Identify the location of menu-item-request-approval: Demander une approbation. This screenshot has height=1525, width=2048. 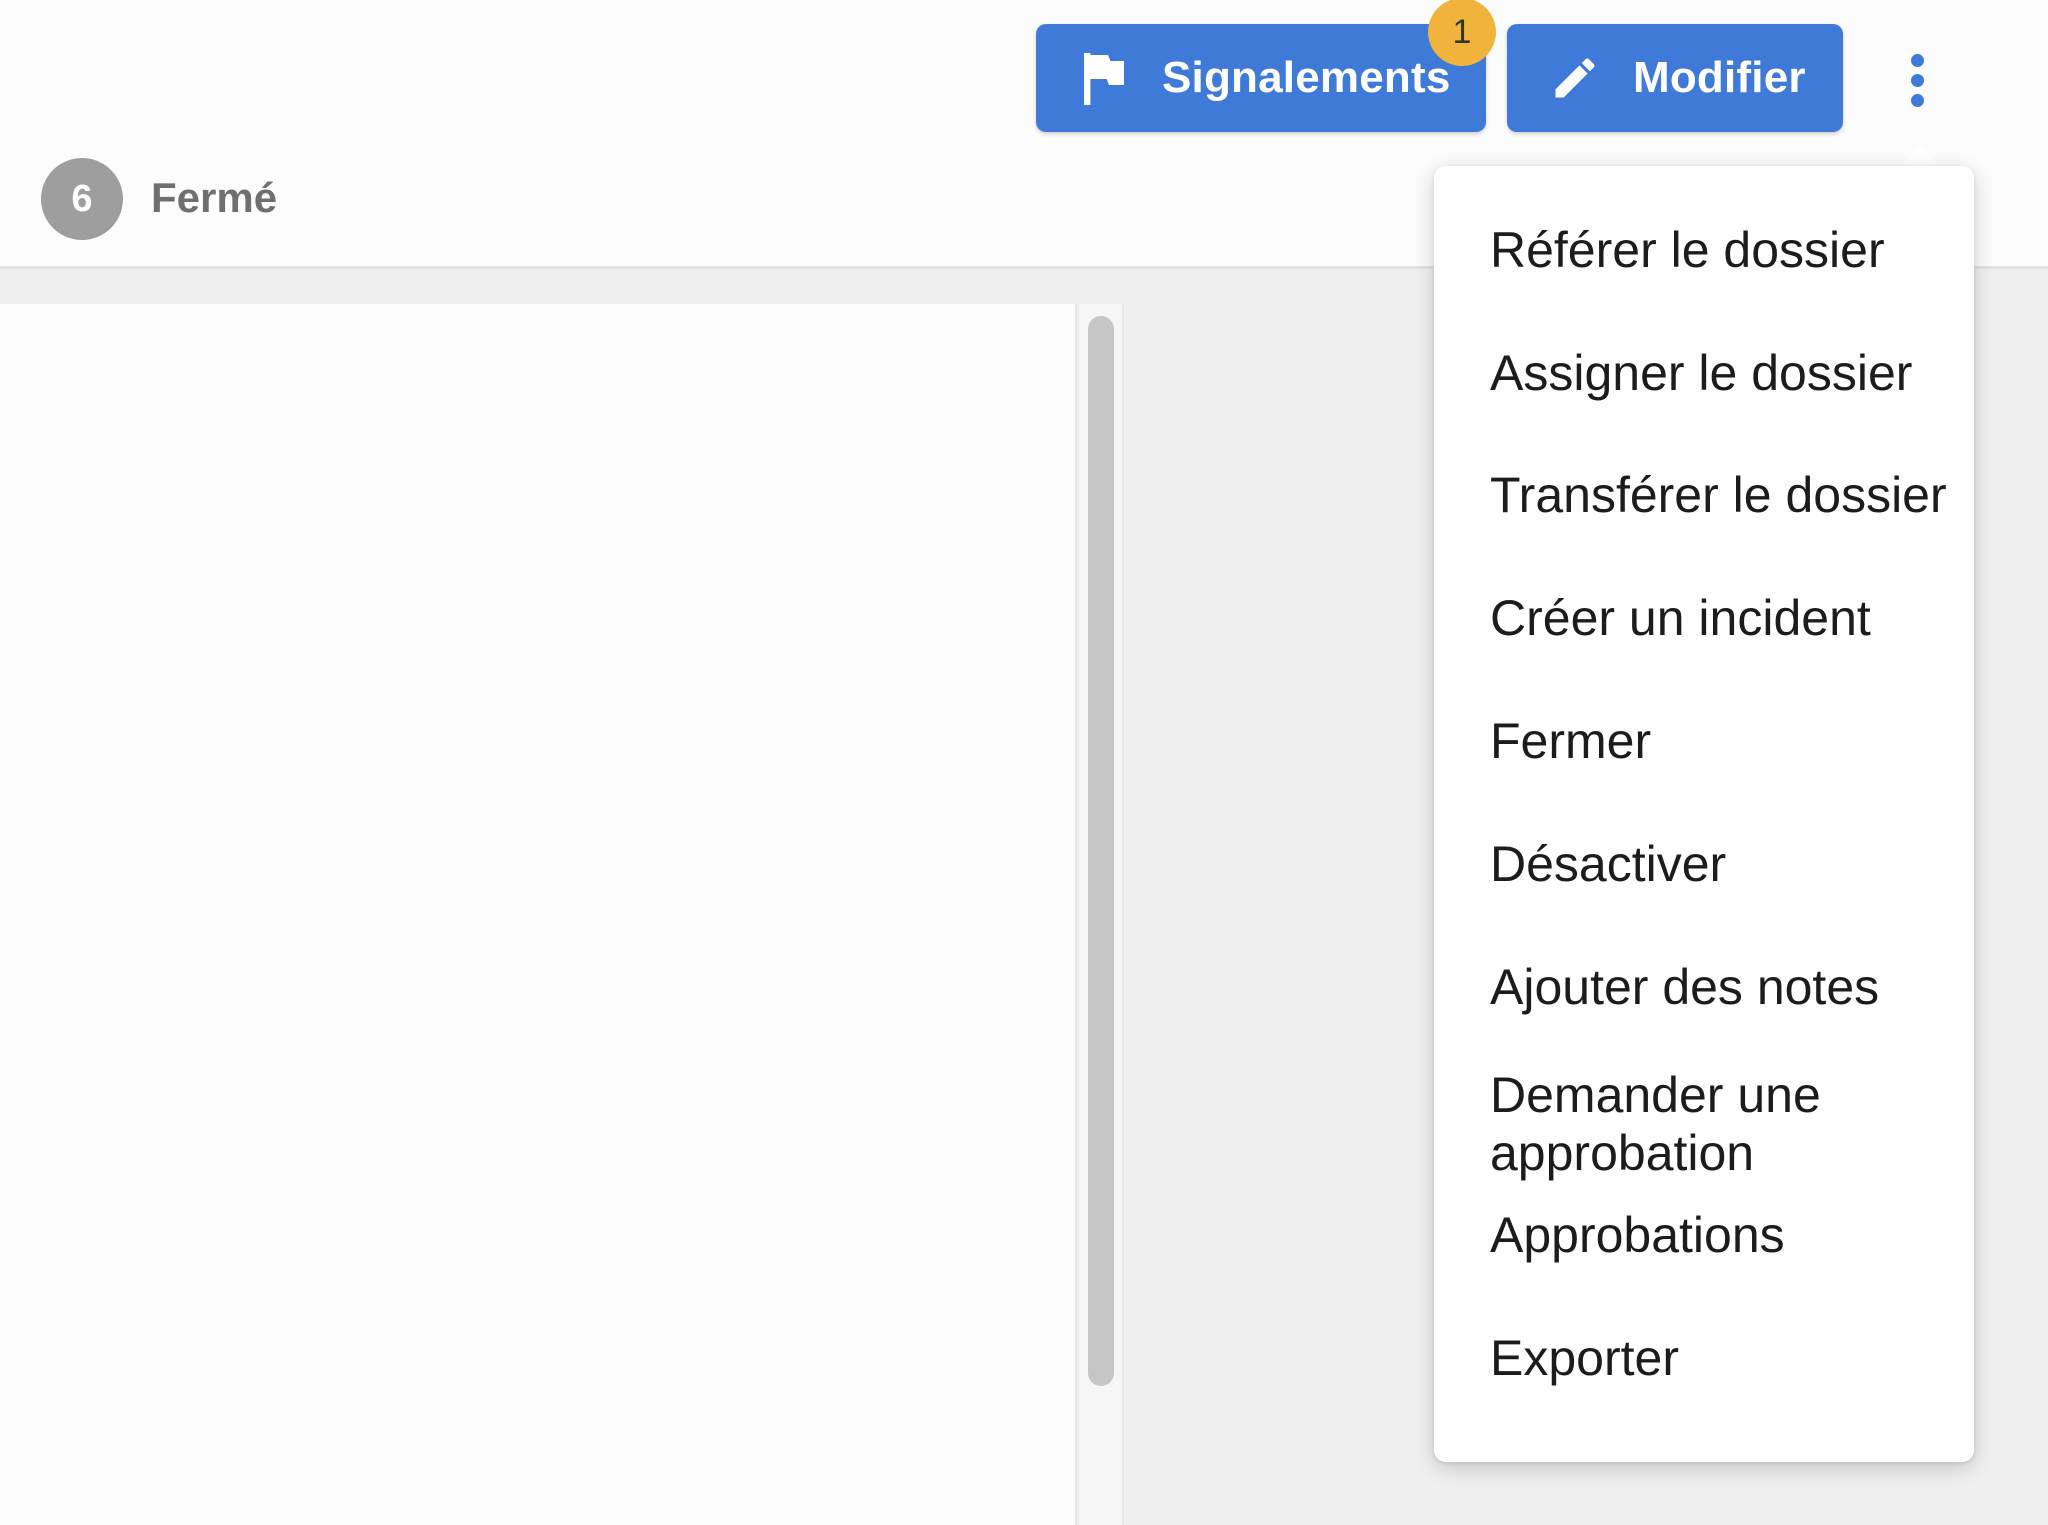
(1700, 1124).